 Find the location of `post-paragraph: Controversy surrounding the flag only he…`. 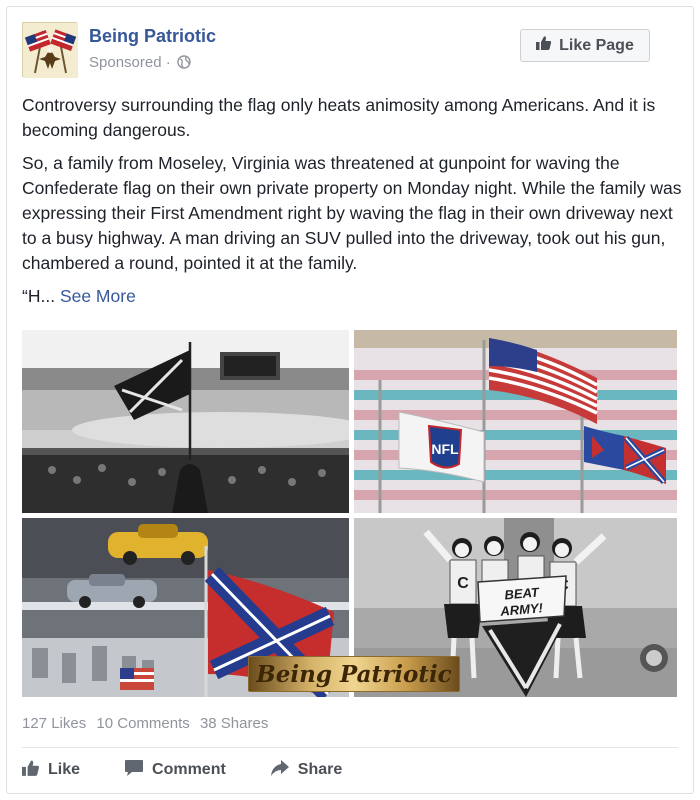

post-paragraph: Controversy surrounding the flag only he… is located at coordinates (339, 117).